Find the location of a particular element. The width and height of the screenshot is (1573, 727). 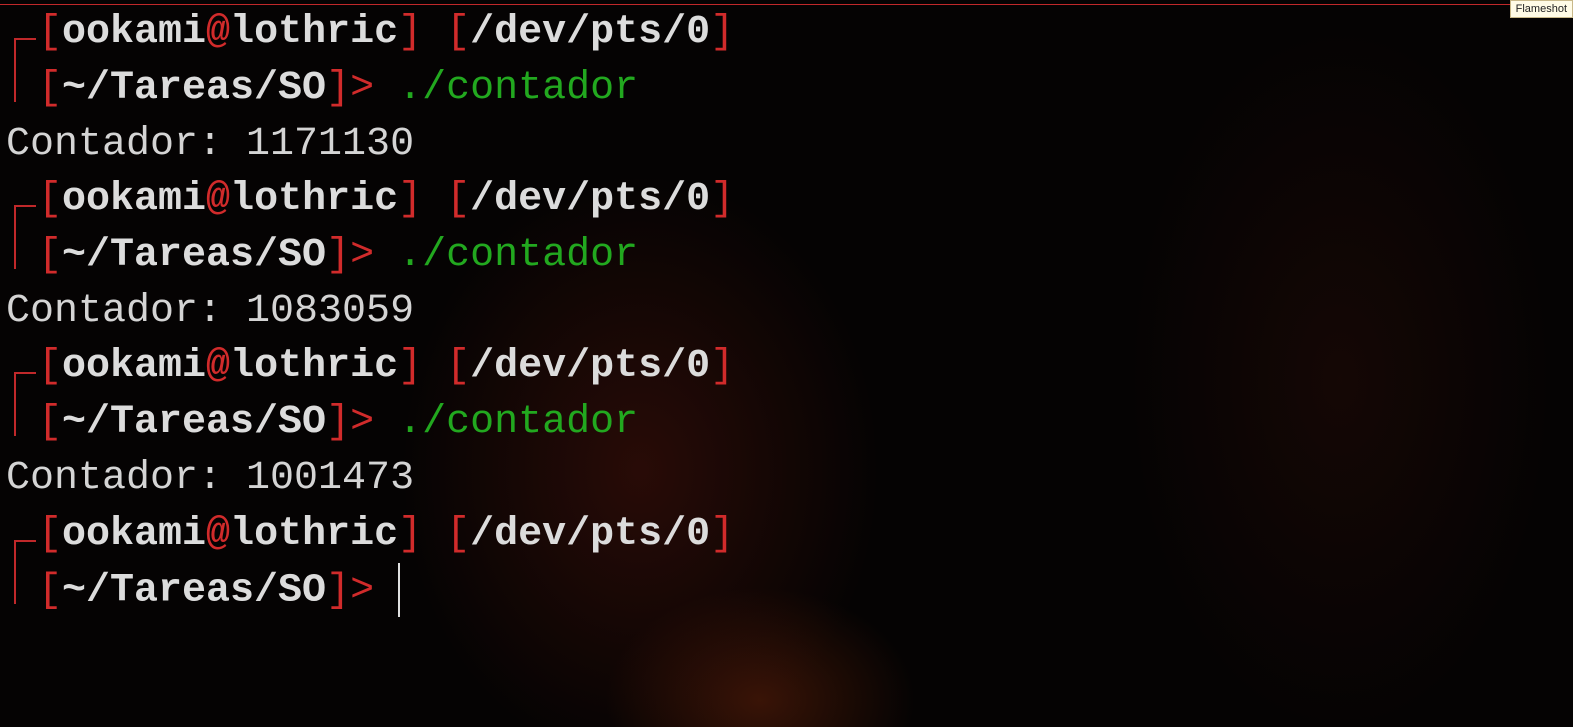

text-cursor is located at coordinates (399, 590).